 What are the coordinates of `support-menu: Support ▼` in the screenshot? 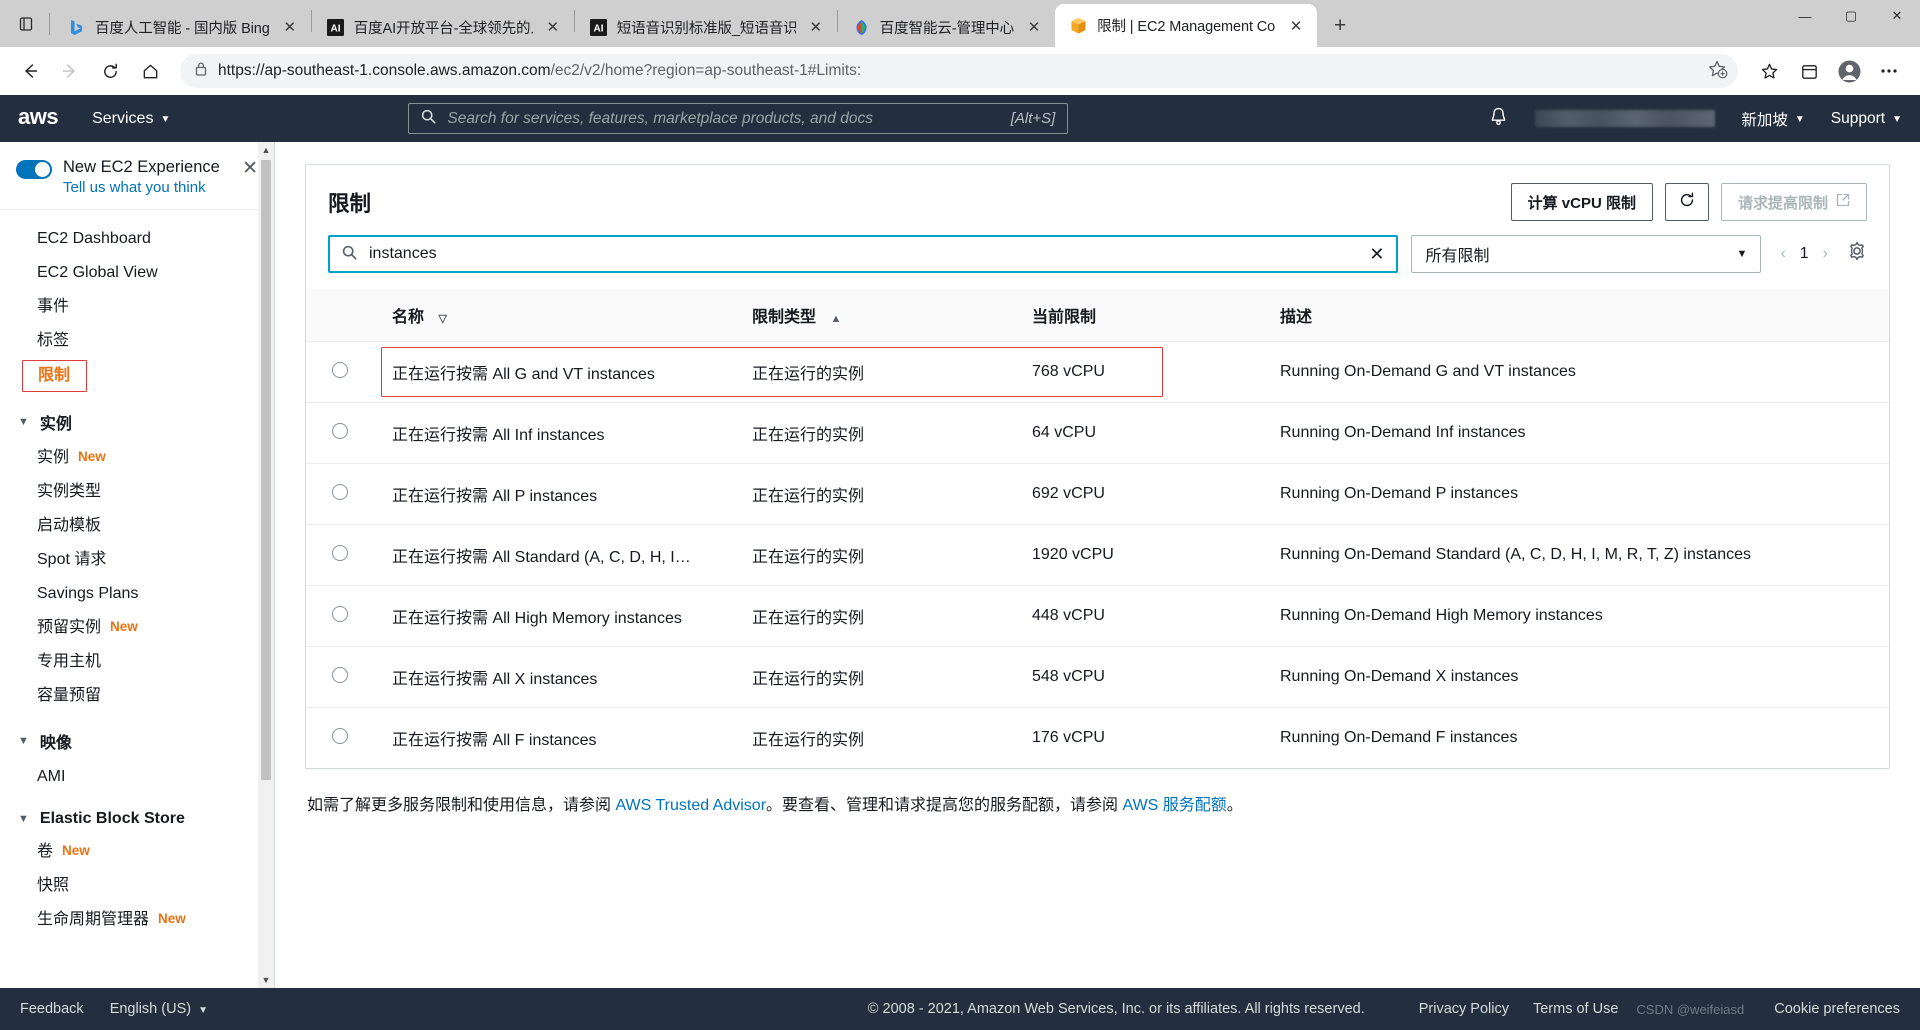 It's located at (1866, 119).